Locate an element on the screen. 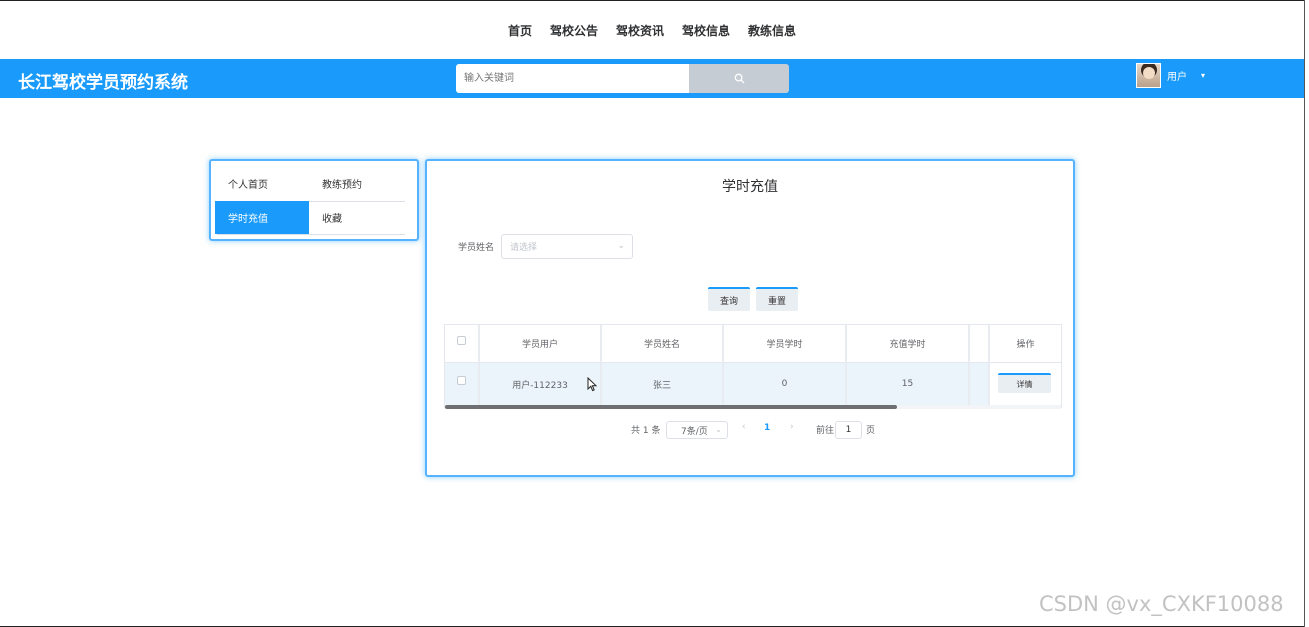 This screenshot has width=1309, height=627. column-header: 充值学时 is located at coordinates (907, 345).